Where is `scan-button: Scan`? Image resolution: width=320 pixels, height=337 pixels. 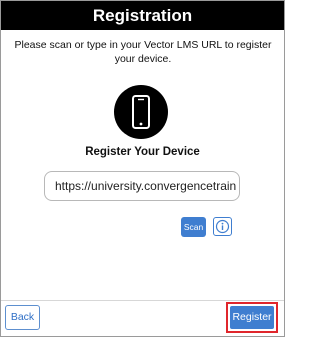 scan-button: Scan is located at coordinates (193, 227).